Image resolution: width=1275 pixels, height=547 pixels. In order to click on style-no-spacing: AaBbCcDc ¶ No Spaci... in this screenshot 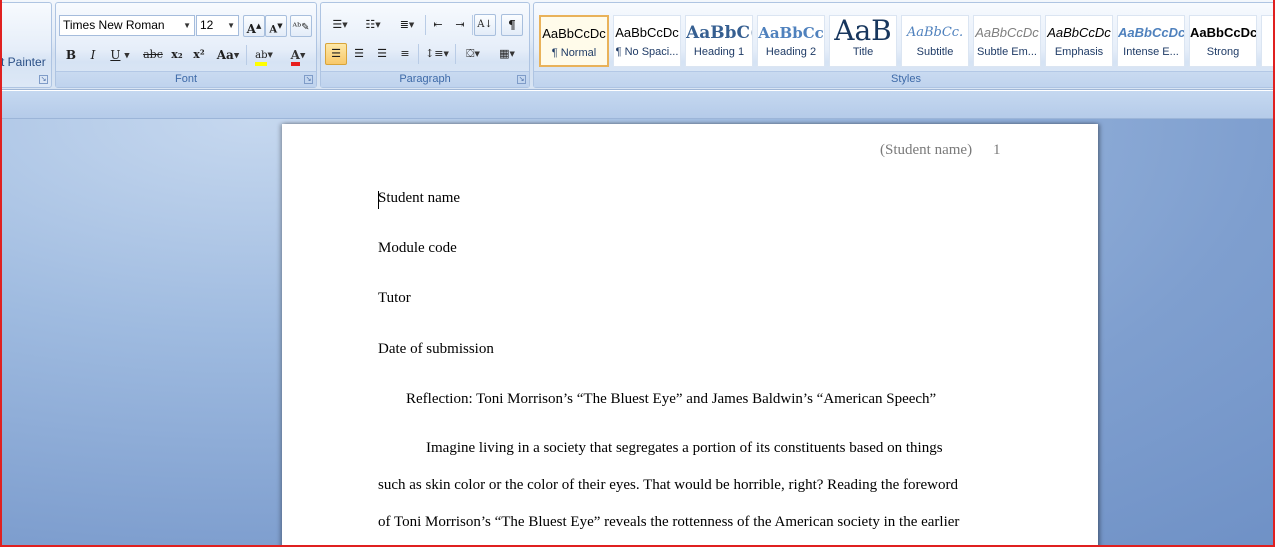, I will do `click(647, 41)`.